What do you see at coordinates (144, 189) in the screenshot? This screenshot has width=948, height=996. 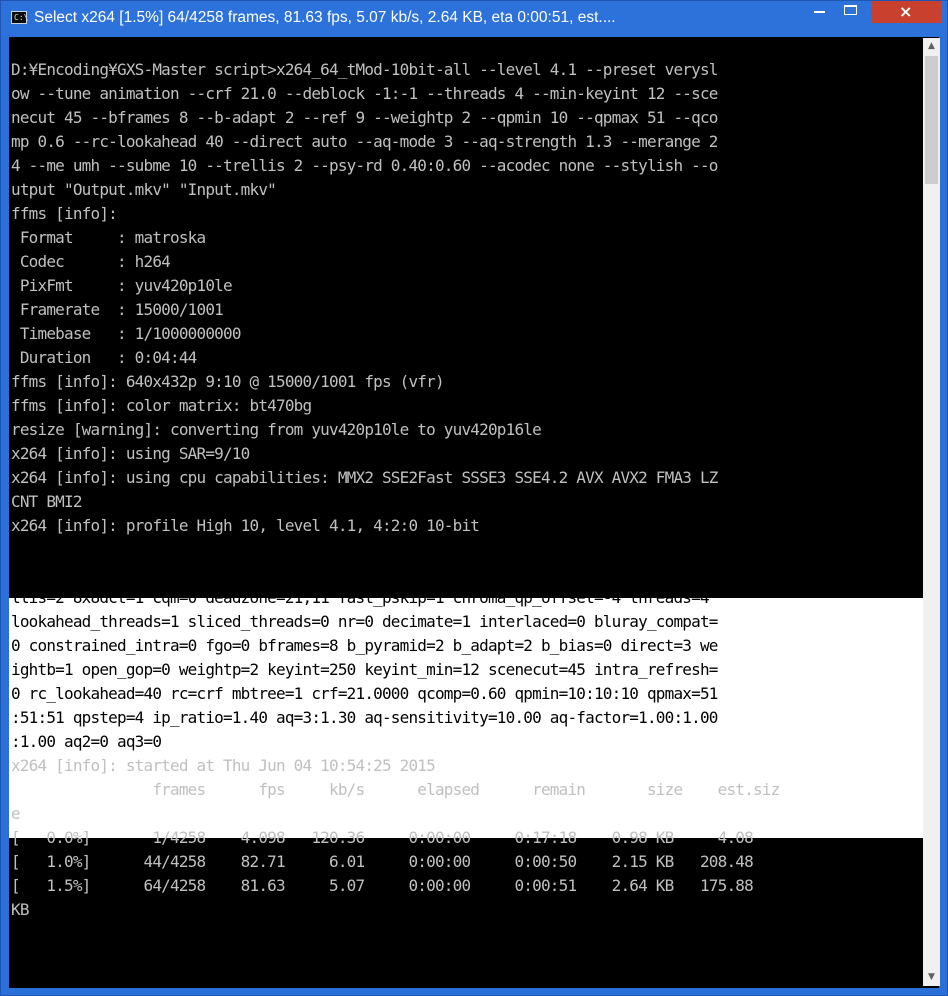 I see `console-line: utput "Output.mkv" "Input.mkv"` at bounding box center [144, 189].